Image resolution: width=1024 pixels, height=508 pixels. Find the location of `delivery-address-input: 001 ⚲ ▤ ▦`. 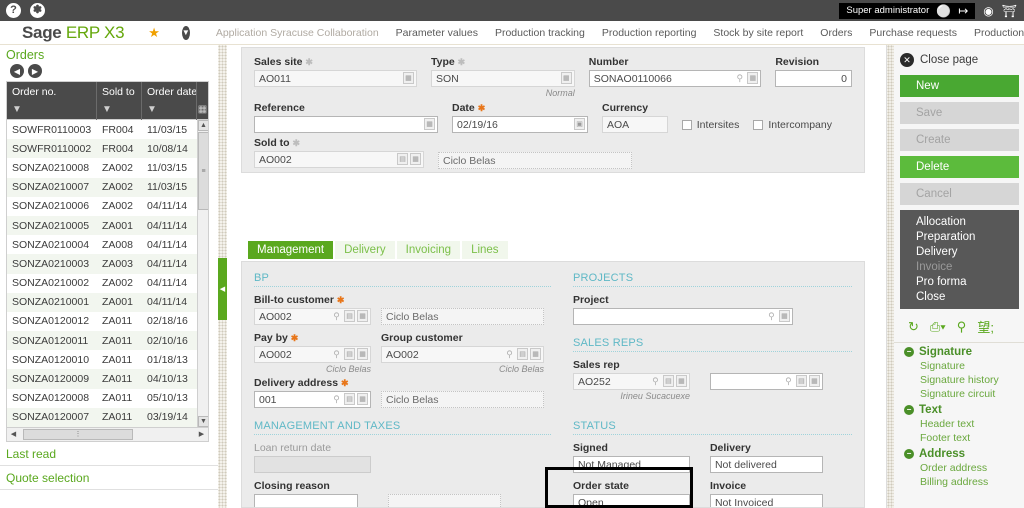

delivery-address-input: 001 ⚲ ▤ ▦ is located at coordinates (312, 399).